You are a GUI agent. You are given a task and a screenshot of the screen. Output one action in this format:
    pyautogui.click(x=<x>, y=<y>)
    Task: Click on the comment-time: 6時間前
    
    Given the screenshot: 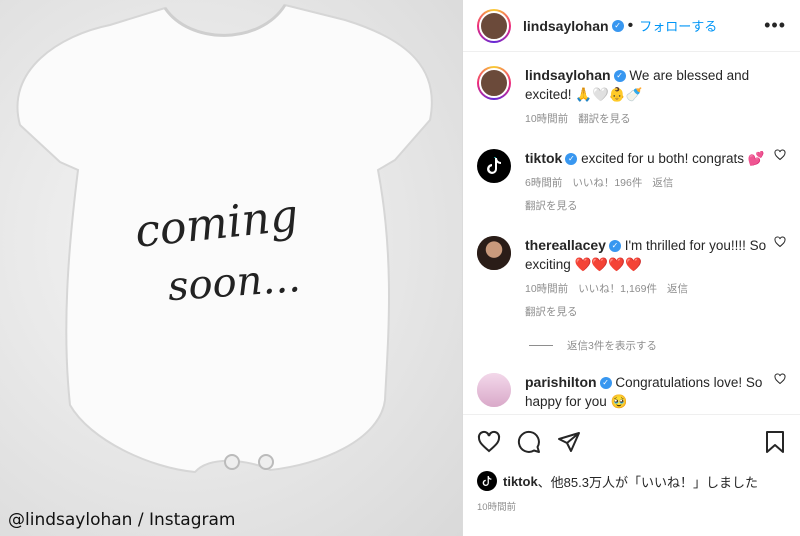 What is the action you would take?
    pyautogui.click(x=543, y=183)
    